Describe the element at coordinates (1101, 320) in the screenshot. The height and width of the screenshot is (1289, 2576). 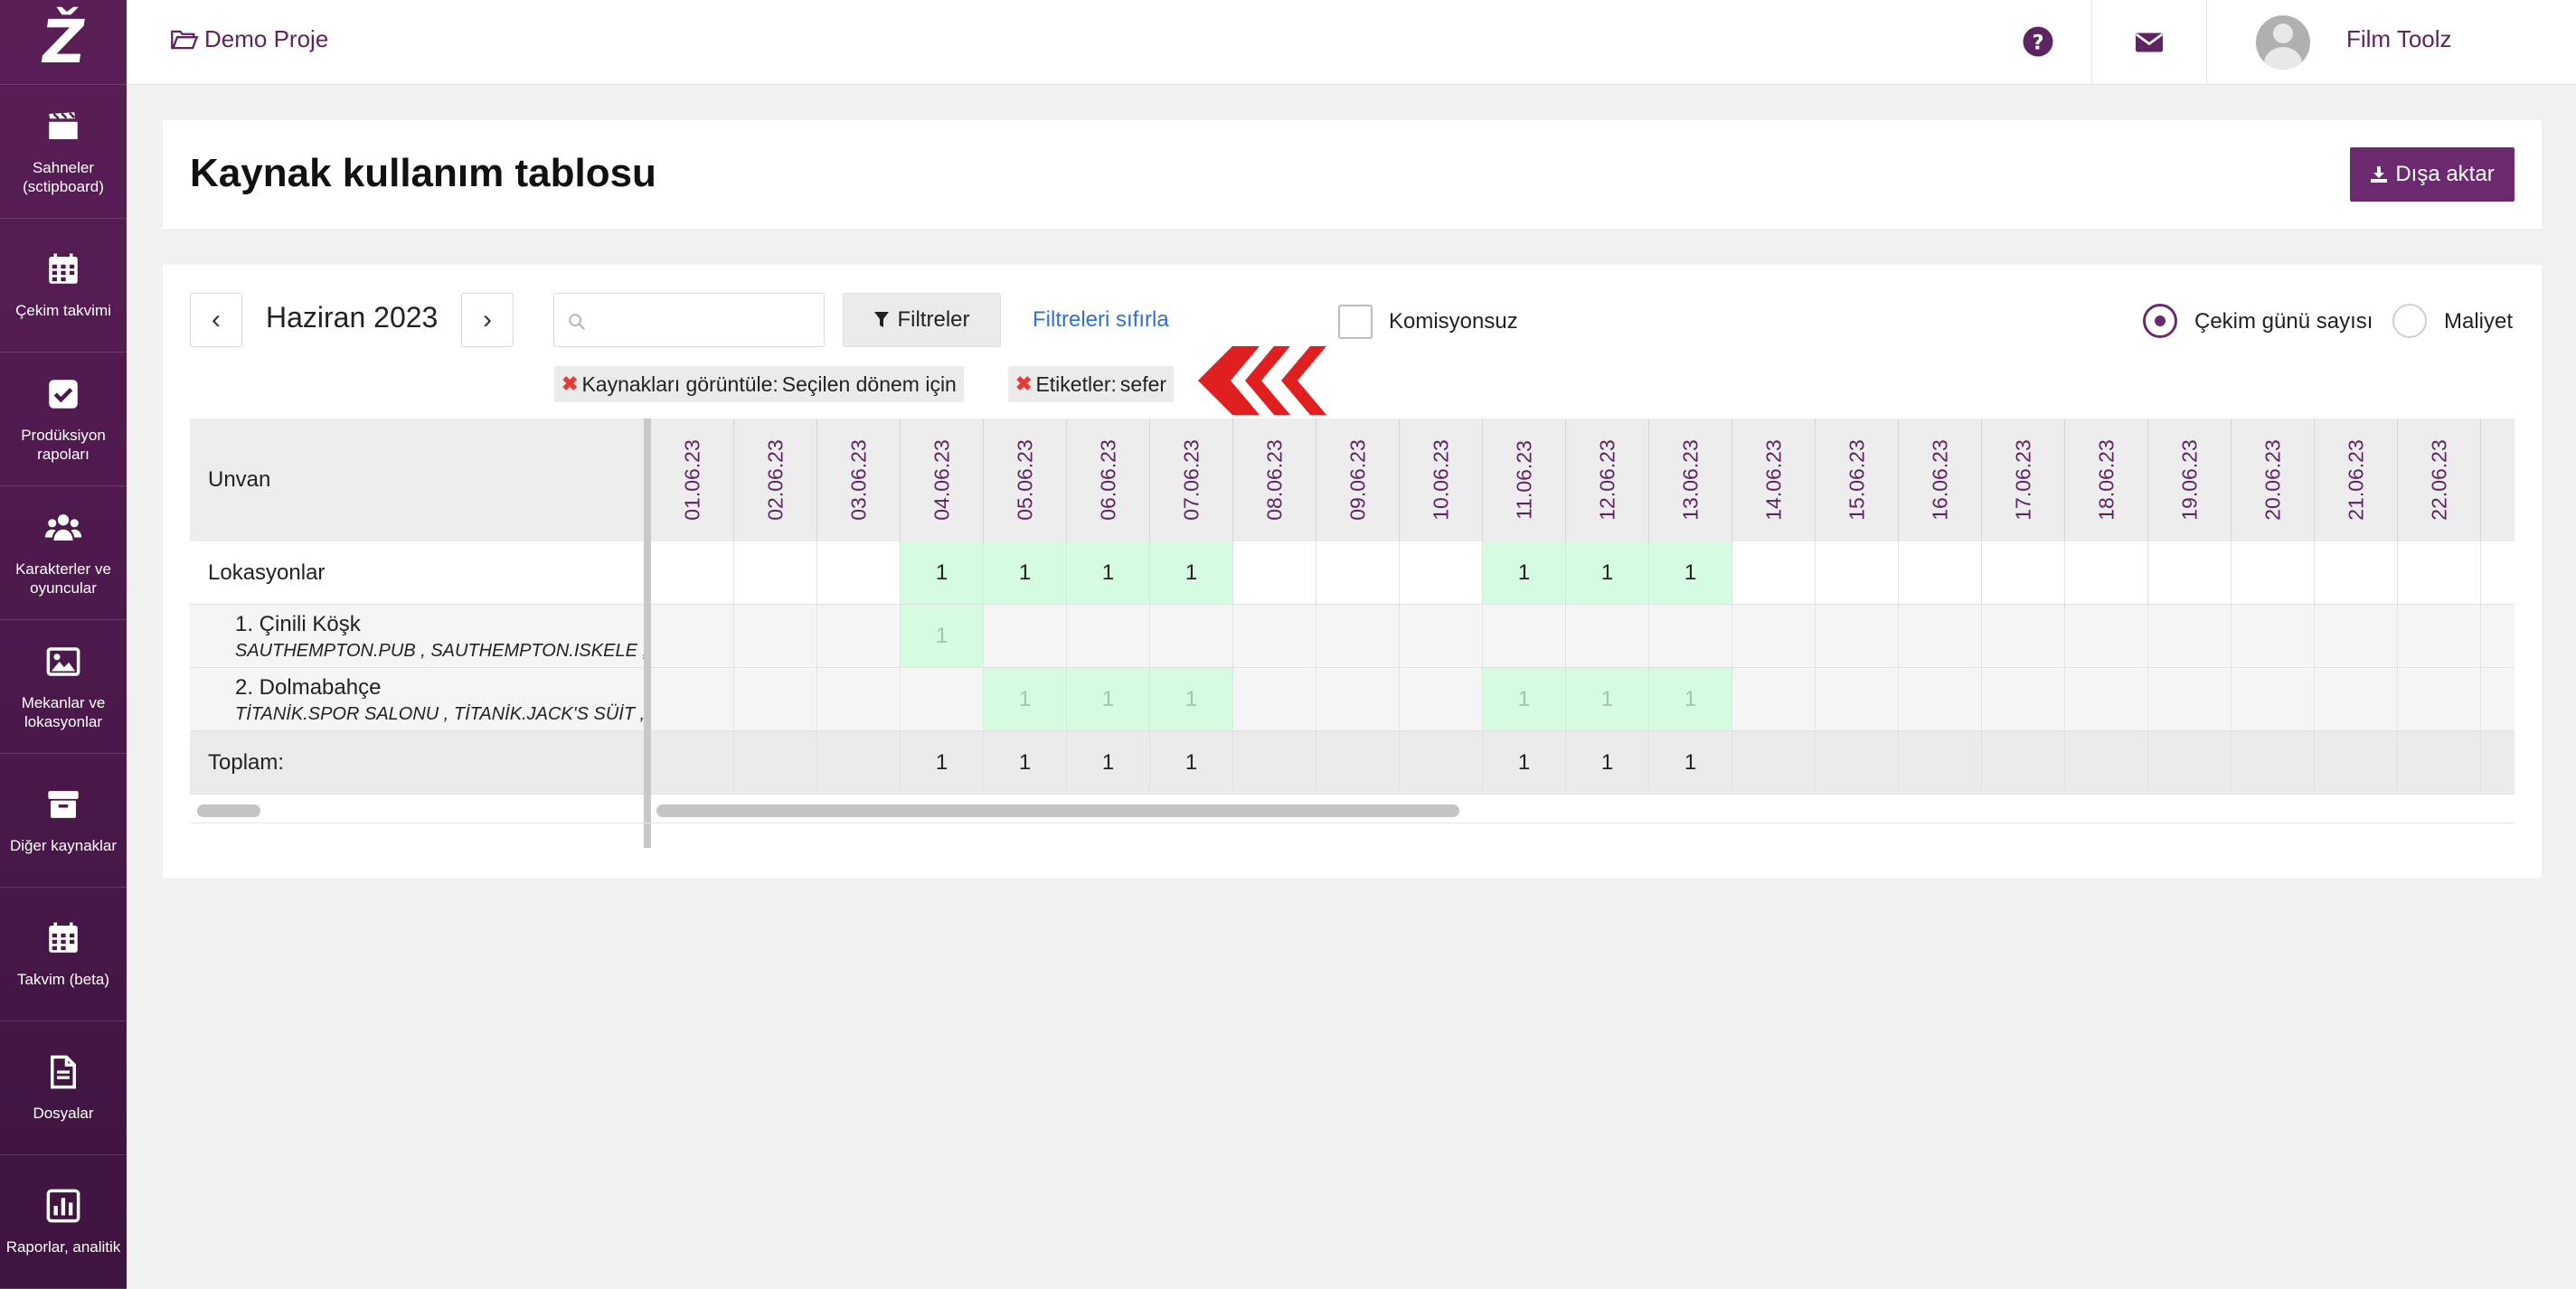
I see `reset-filters-link: Filtreleri sıfırla` at that location.